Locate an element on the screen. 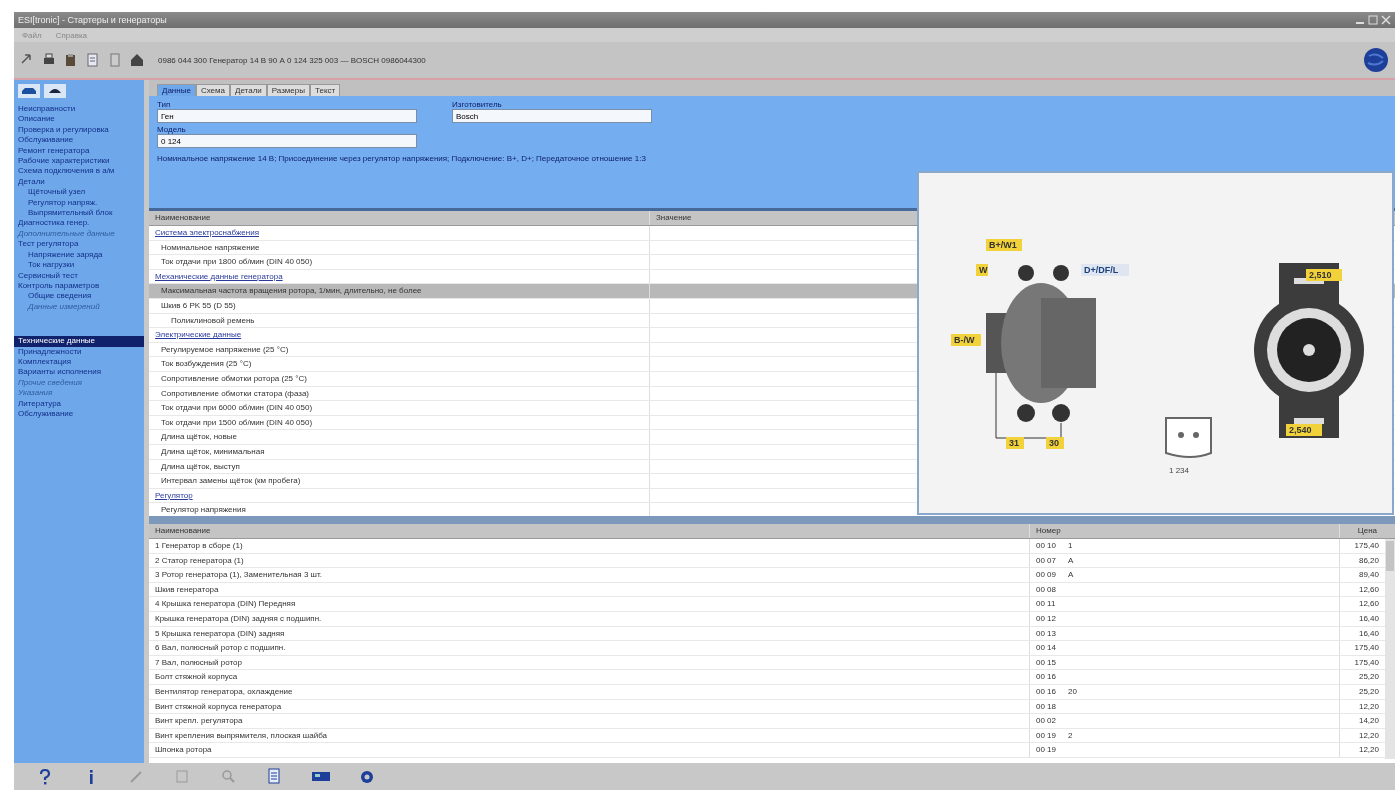 The height and width of the screenshot is (790, 1395). tab: Текст is located at coordinates (325, 90).